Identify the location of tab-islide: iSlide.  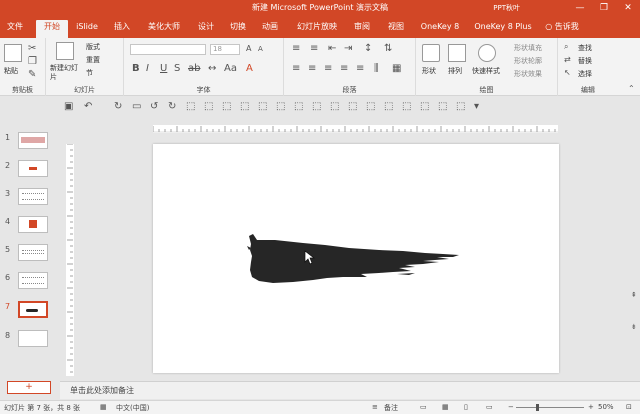
(87, 29).